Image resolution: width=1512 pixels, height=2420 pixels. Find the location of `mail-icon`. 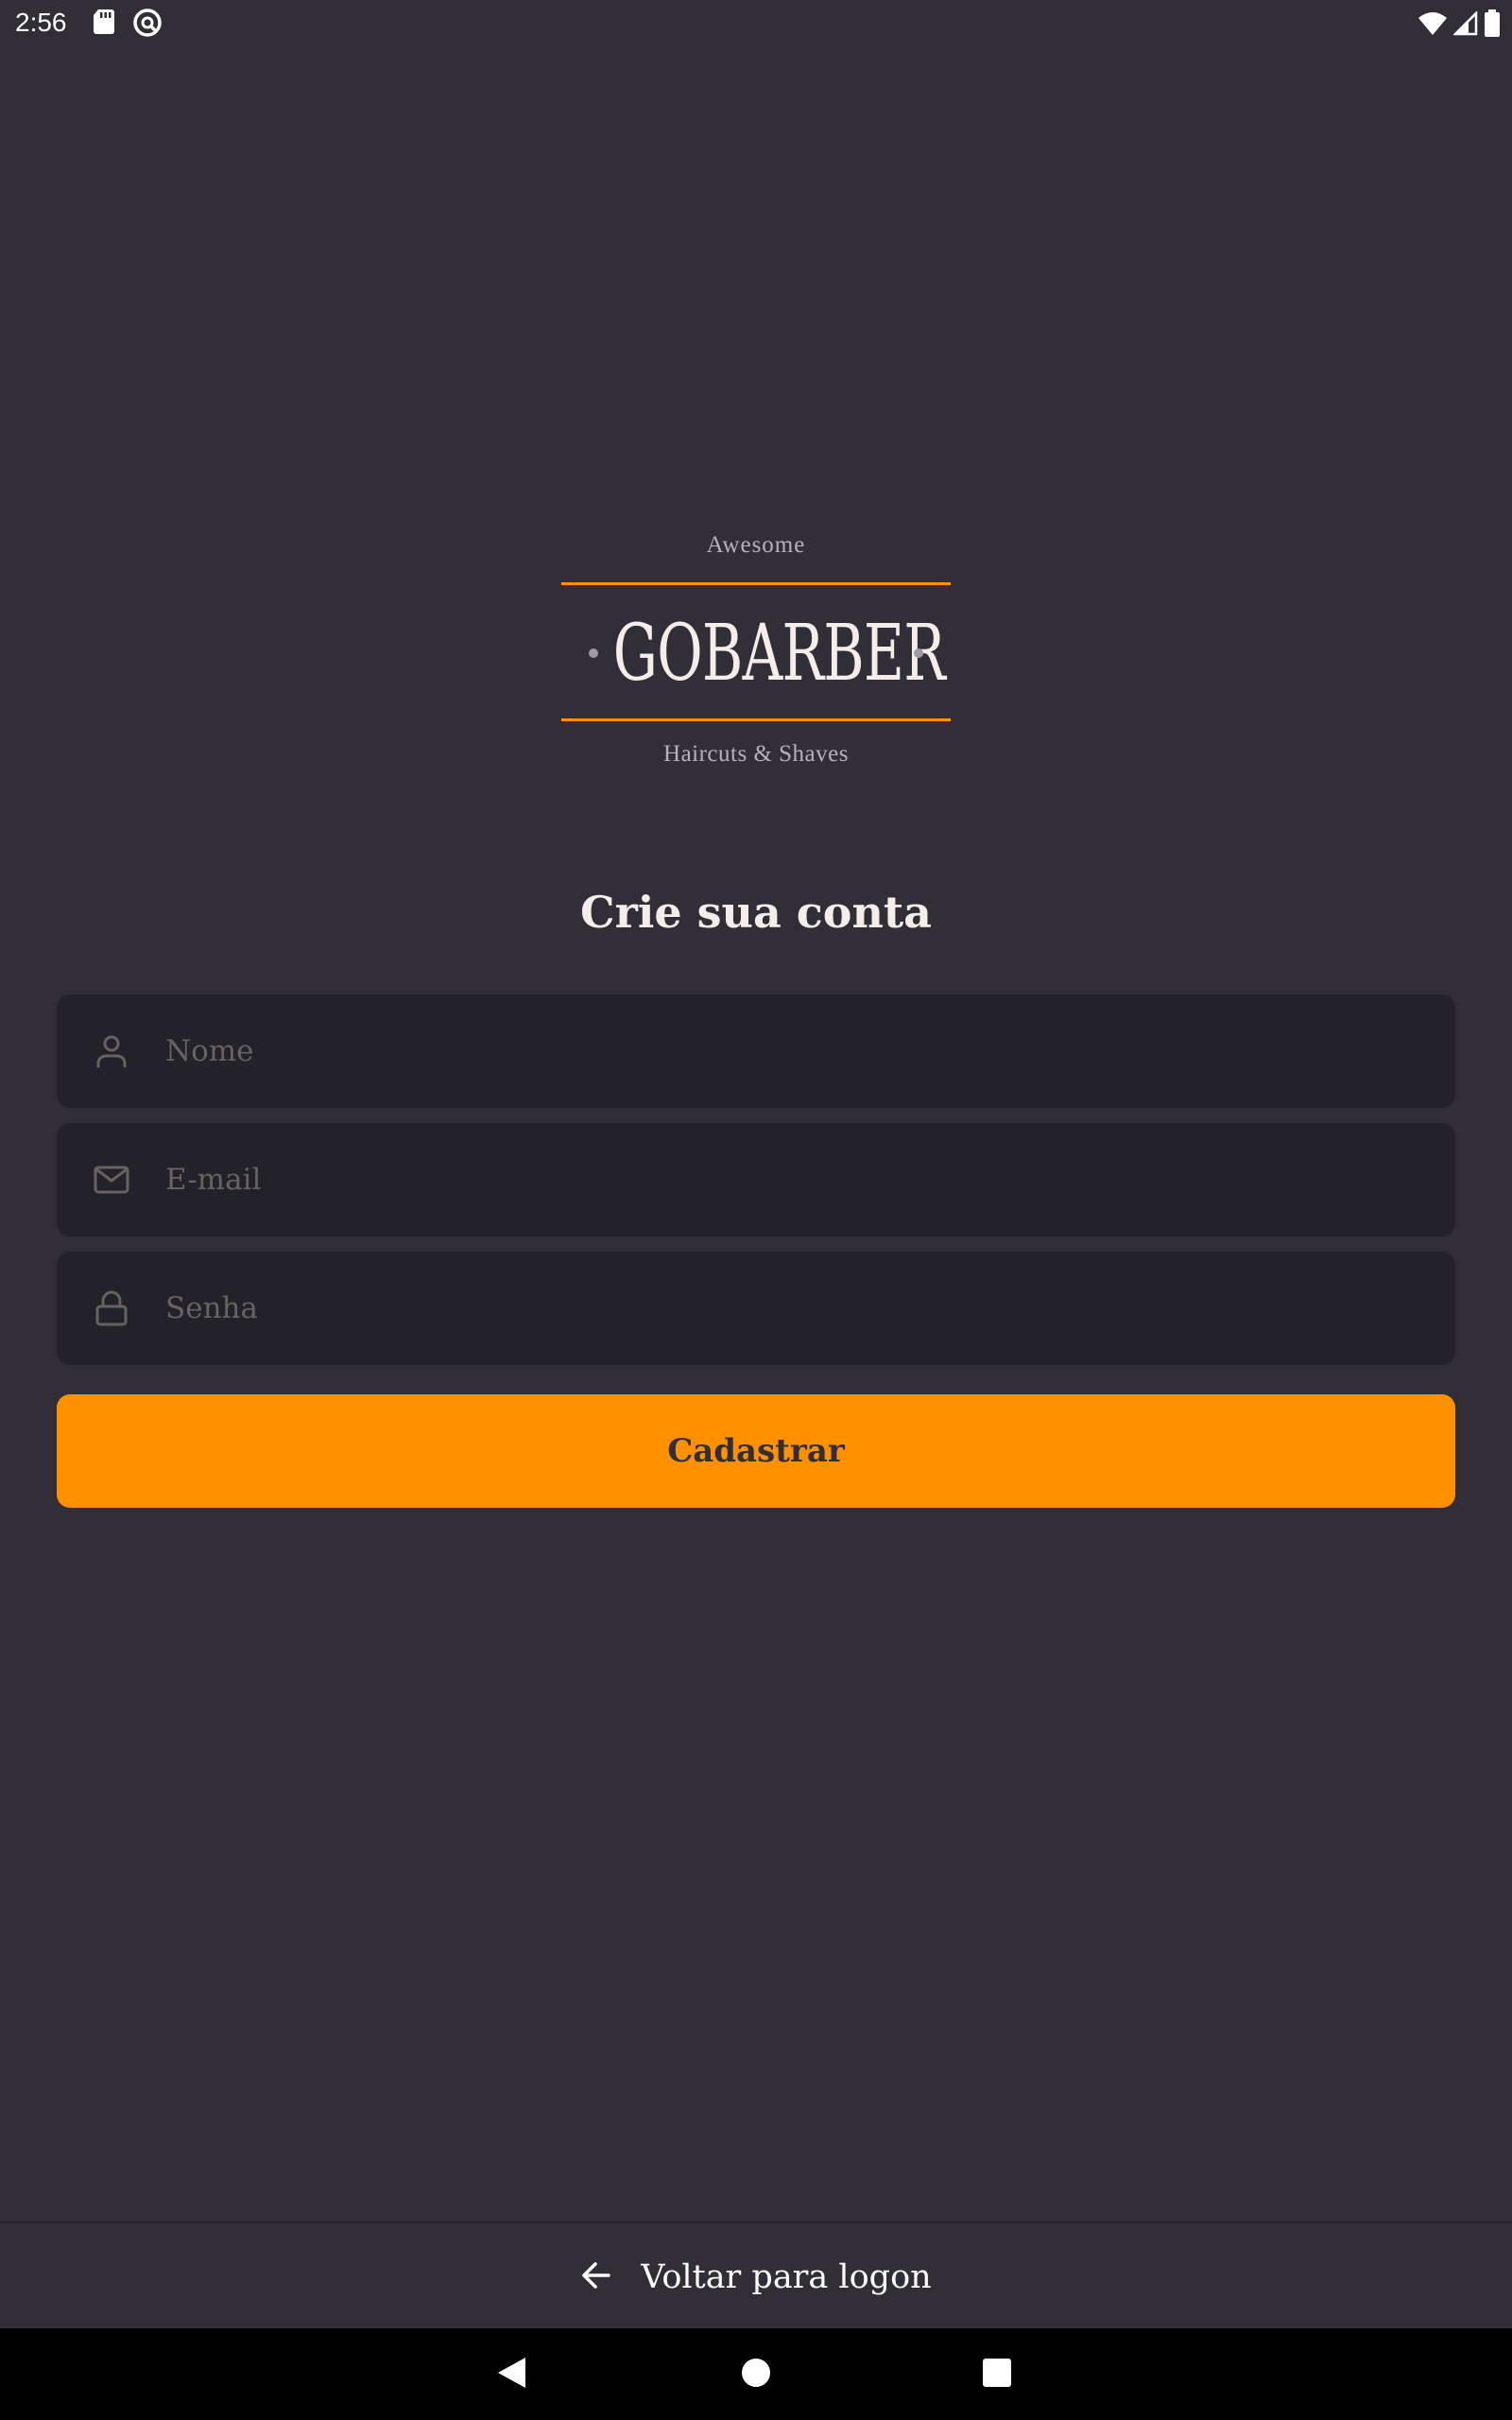

mail-icon is located at coordinates (111, 1180).